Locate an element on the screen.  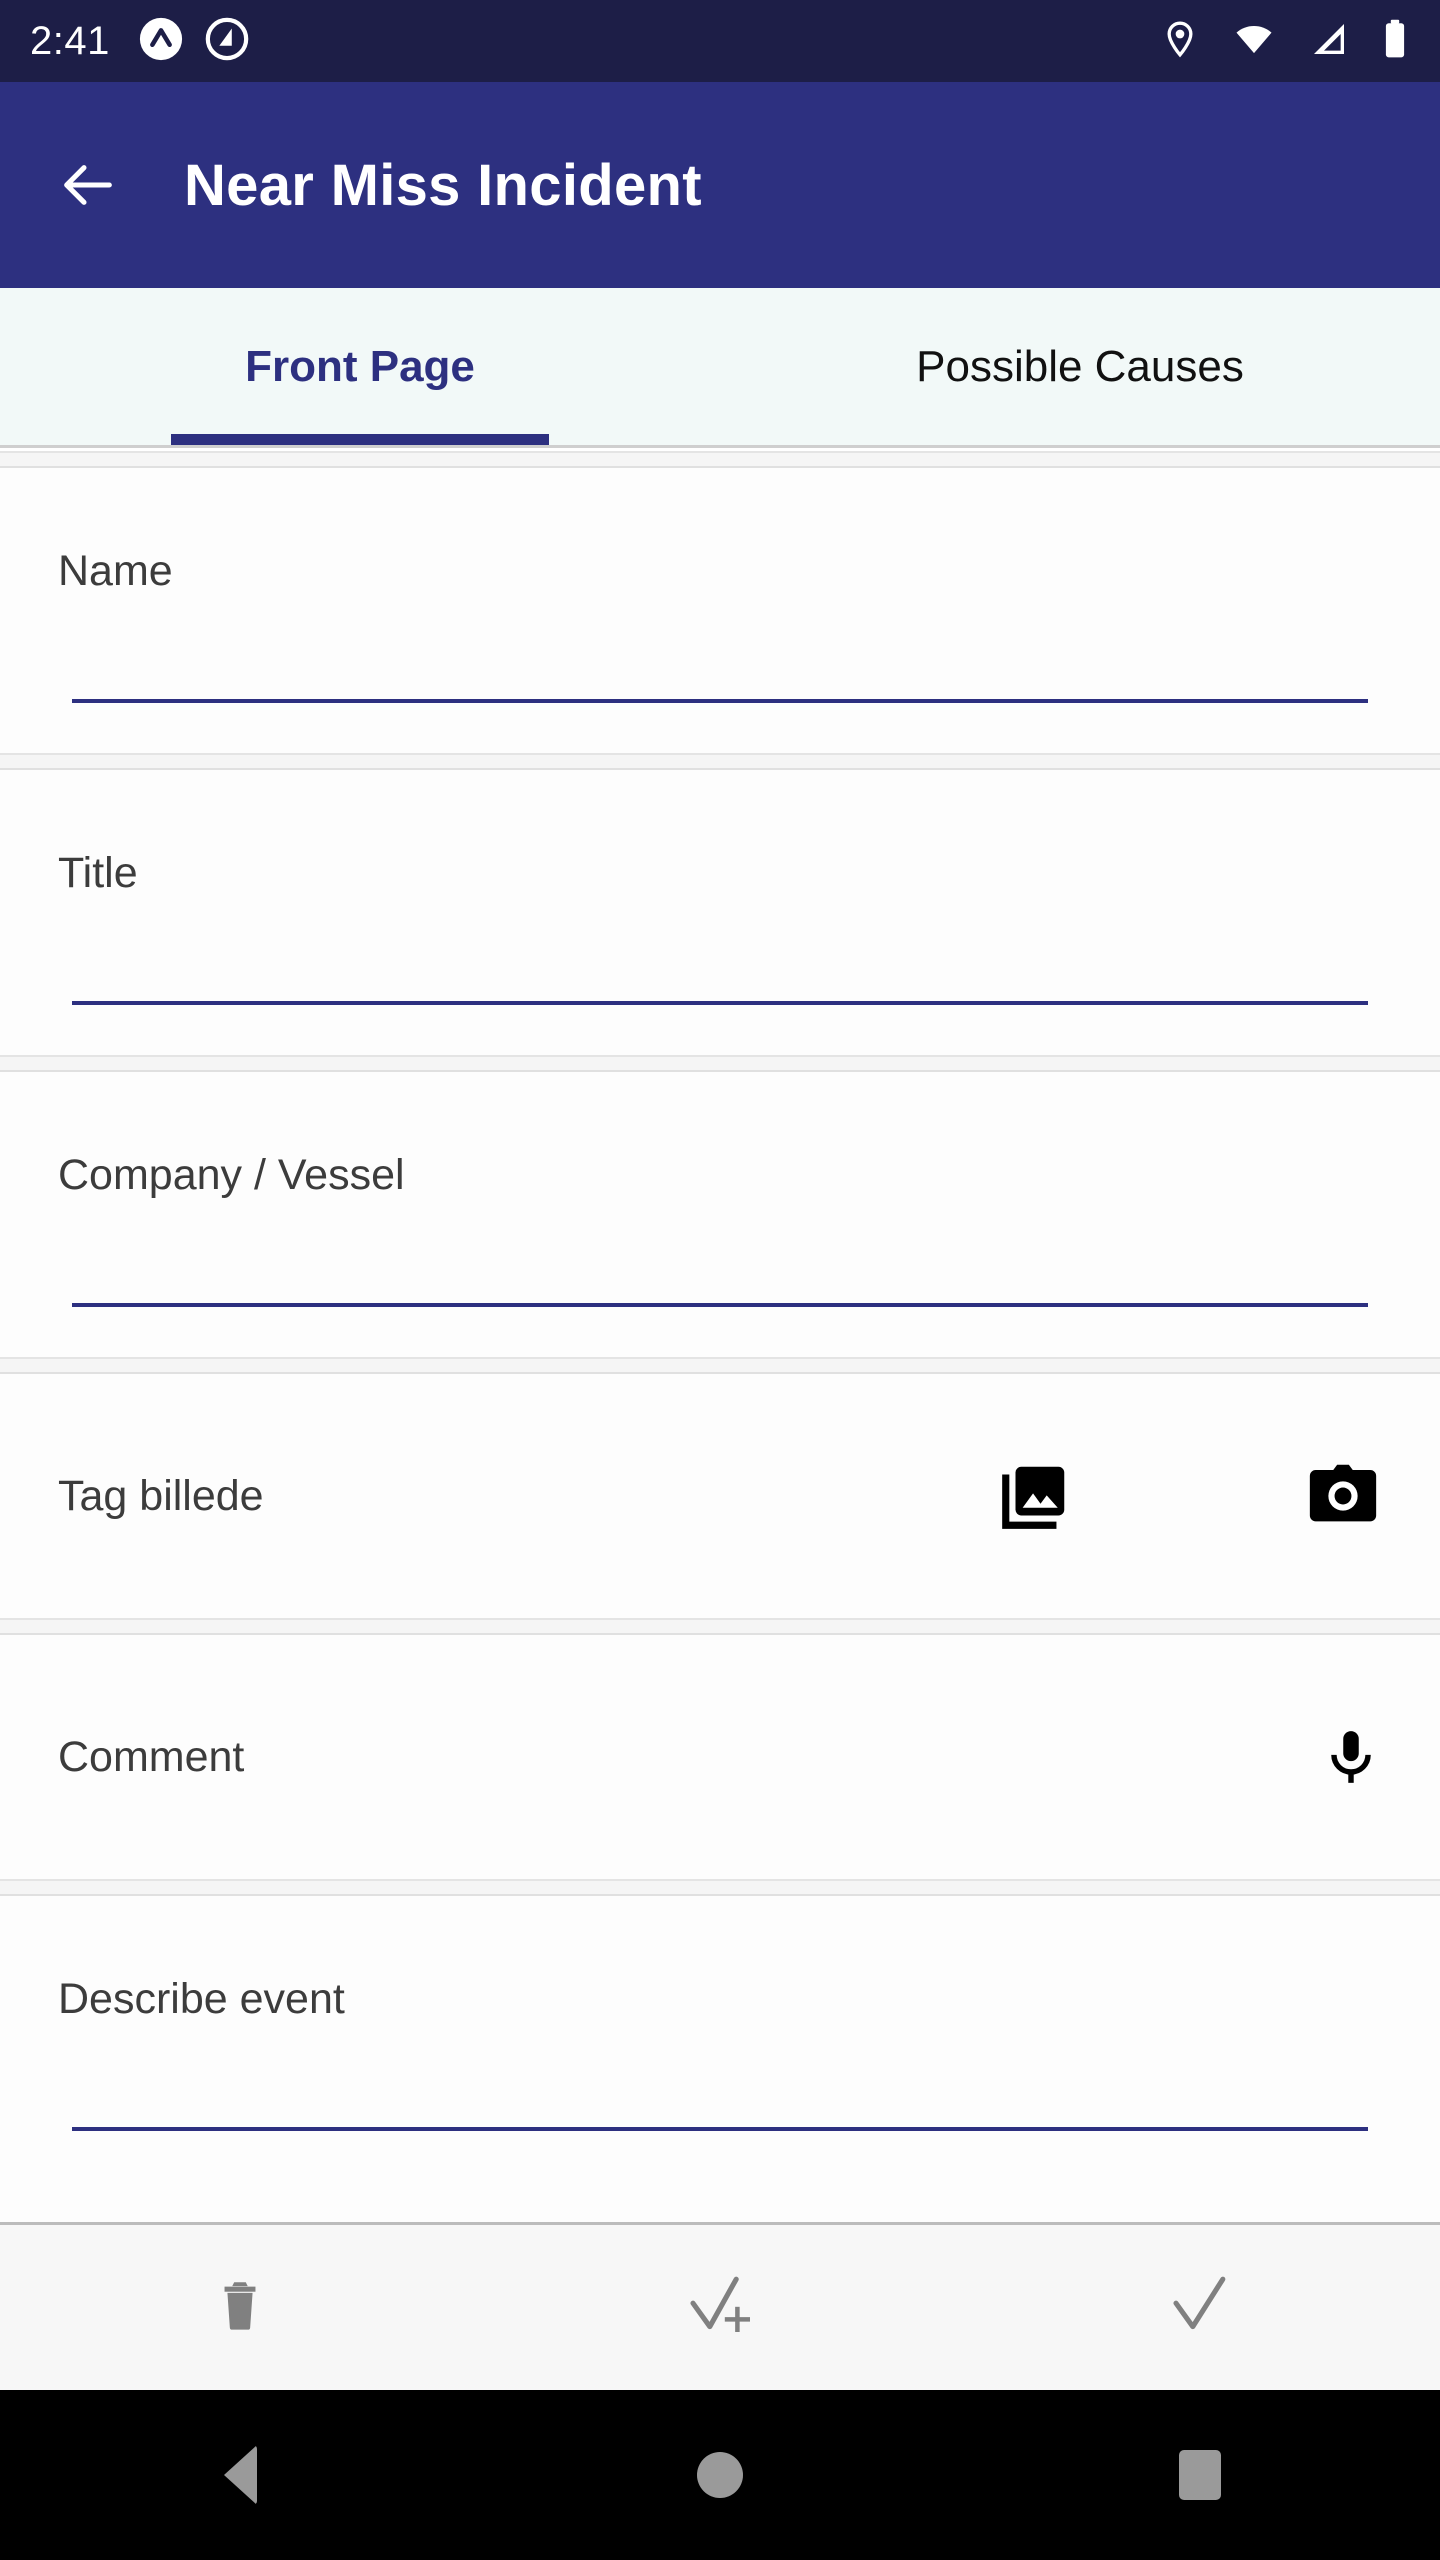
square-recents-icon is located at coordinates (1200, 2475).